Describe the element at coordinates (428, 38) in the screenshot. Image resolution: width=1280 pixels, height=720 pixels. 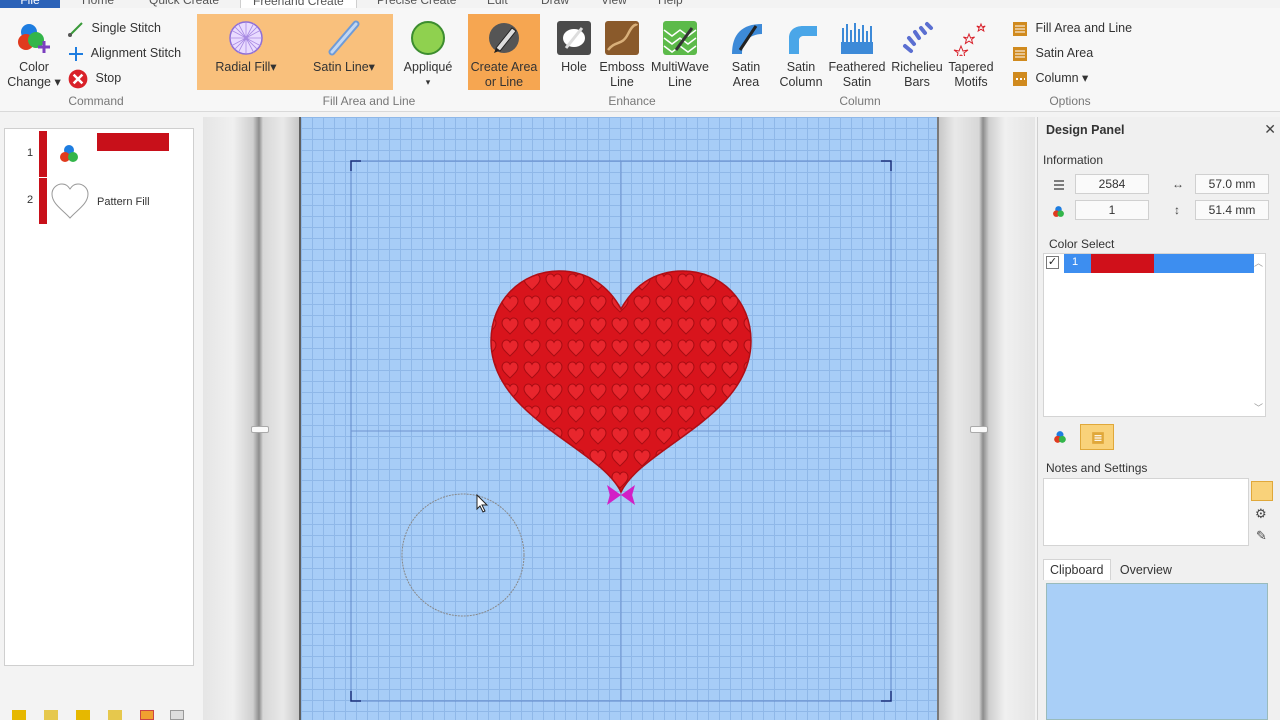
I see `applique-icon` at that location.